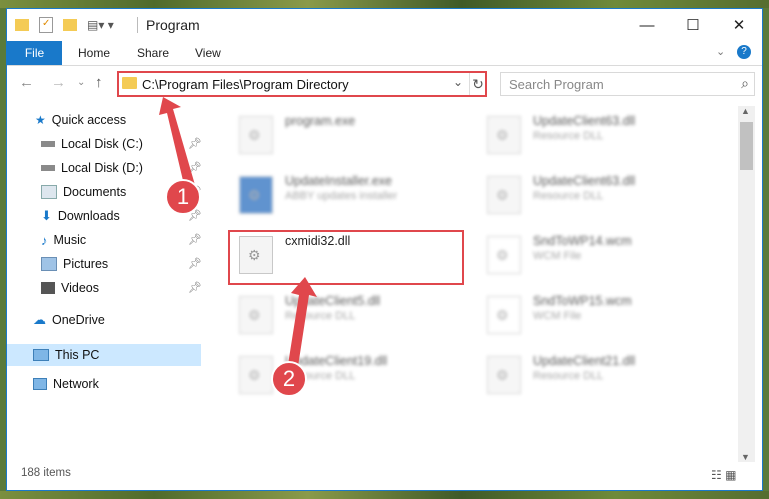 The image size is (769, 499). What do you see at coordinates (183, 197) in the screenshot?
I see `step-marker-1: 1` at bounding box center [183, 197].